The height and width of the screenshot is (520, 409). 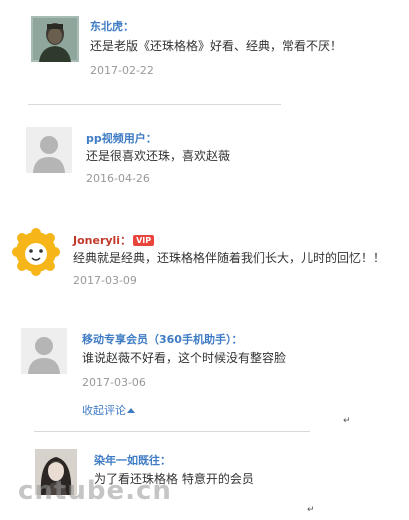 What do you see at coordinates (112, 26) in the screenshot?
I see `username: 东北虎：` at bounding box center [112, 26].